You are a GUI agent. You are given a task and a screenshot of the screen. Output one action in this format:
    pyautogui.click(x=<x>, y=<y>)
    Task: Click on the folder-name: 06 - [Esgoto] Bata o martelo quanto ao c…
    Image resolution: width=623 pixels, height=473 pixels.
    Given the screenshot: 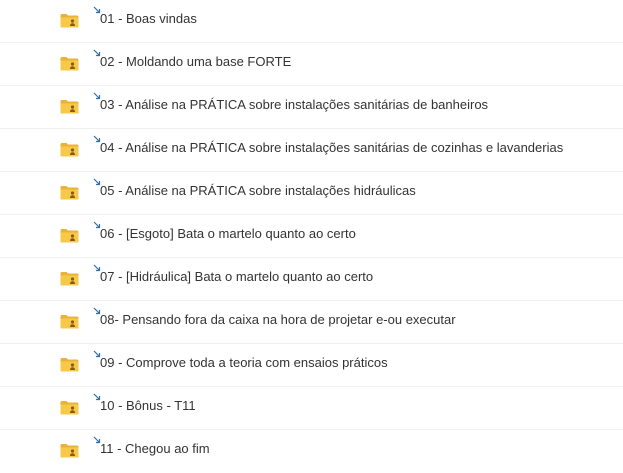 What is the action you would take?
    pyautogui.click(x=228, y=233)
    